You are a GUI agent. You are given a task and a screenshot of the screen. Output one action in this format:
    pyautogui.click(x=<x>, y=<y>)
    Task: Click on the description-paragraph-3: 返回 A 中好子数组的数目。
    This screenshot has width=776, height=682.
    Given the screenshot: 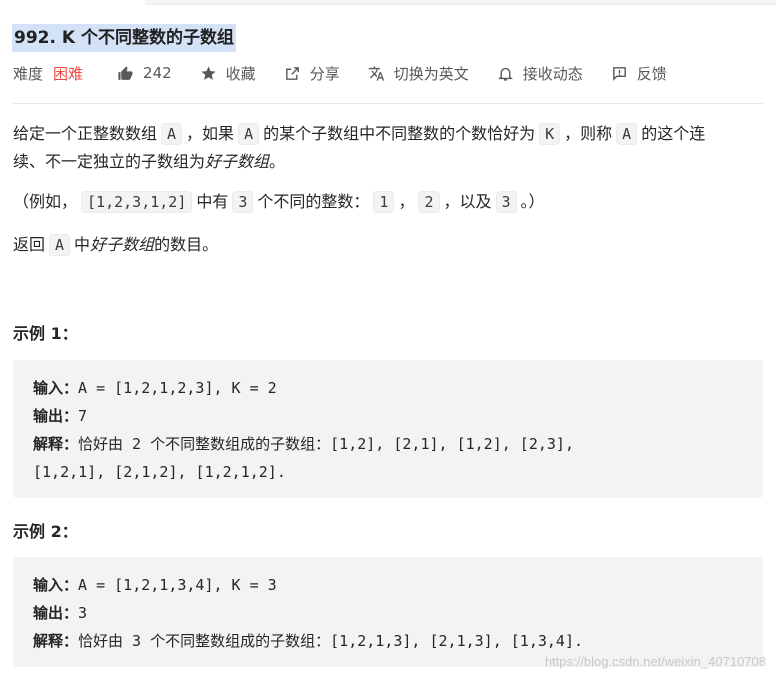 What is the action you would take?
    pyautogui.click(x=116, y=245)
    